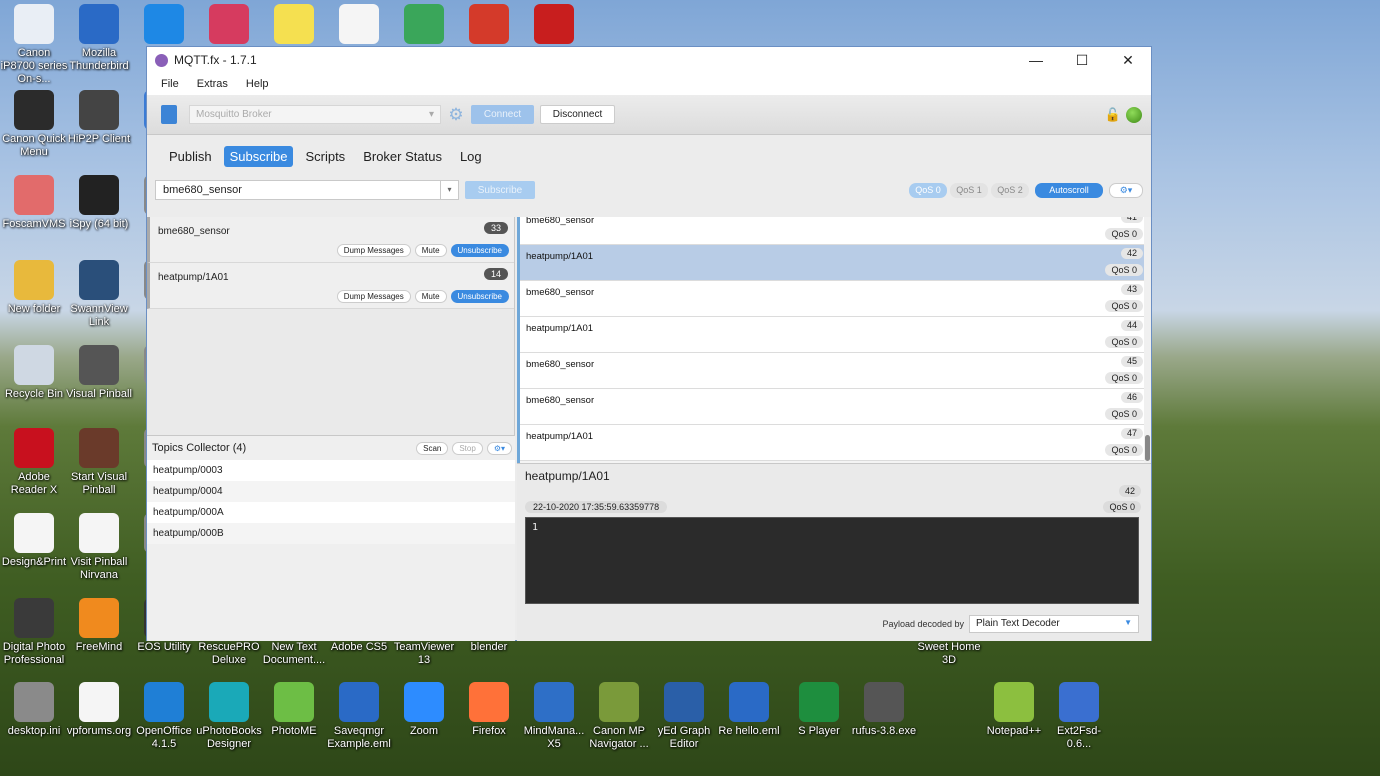 The height and width of the screenshot is (776, 1380). What do you see at coordinates (560, 436) in the screenshot?
I see `message-topic: heatpump/1A01` at bounding box center [560, 436].